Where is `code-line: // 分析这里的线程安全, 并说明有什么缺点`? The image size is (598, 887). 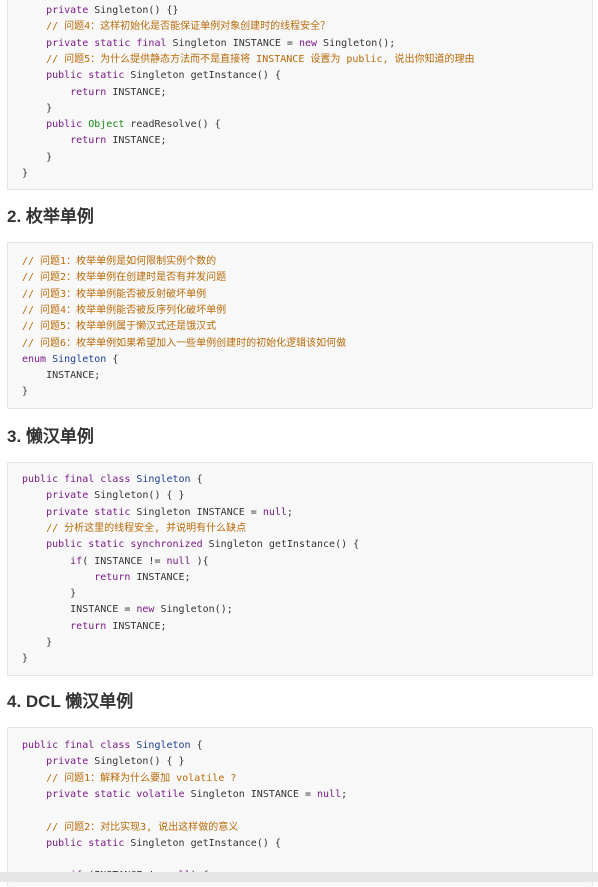 code-line: // 分析这里的线程安全, 并说明有什么缺点 is located at coordinates (134, 529).